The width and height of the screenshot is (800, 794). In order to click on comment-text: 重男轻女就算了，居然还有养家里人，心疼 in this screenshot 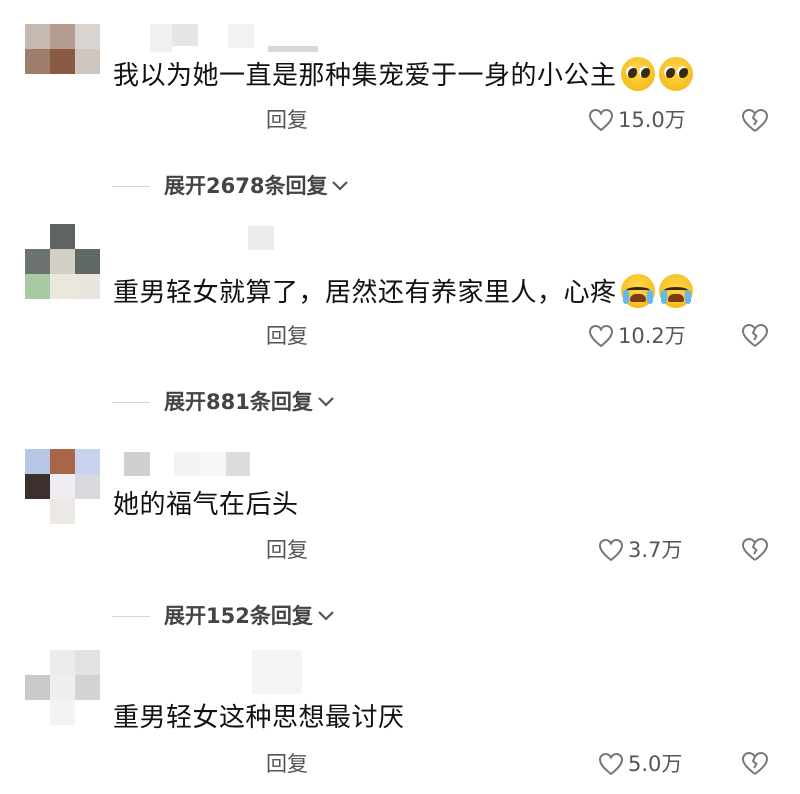, I will do `click(403, 292)`.